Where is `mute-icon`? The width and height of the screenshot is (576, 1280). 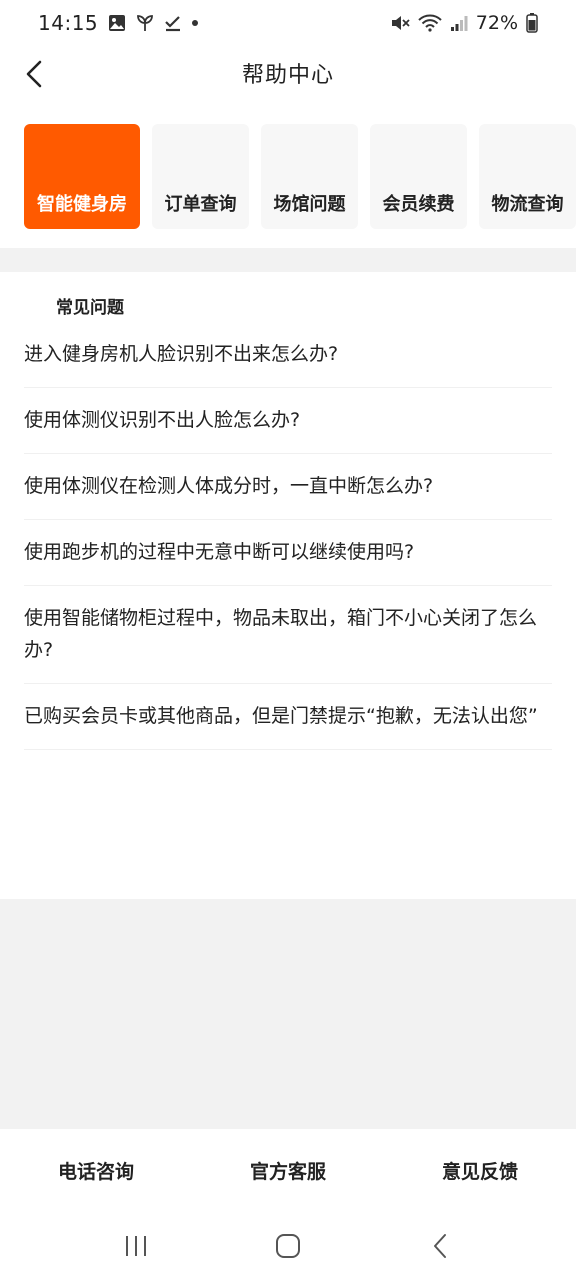 mute-icon is located at coordinates (400, 23).